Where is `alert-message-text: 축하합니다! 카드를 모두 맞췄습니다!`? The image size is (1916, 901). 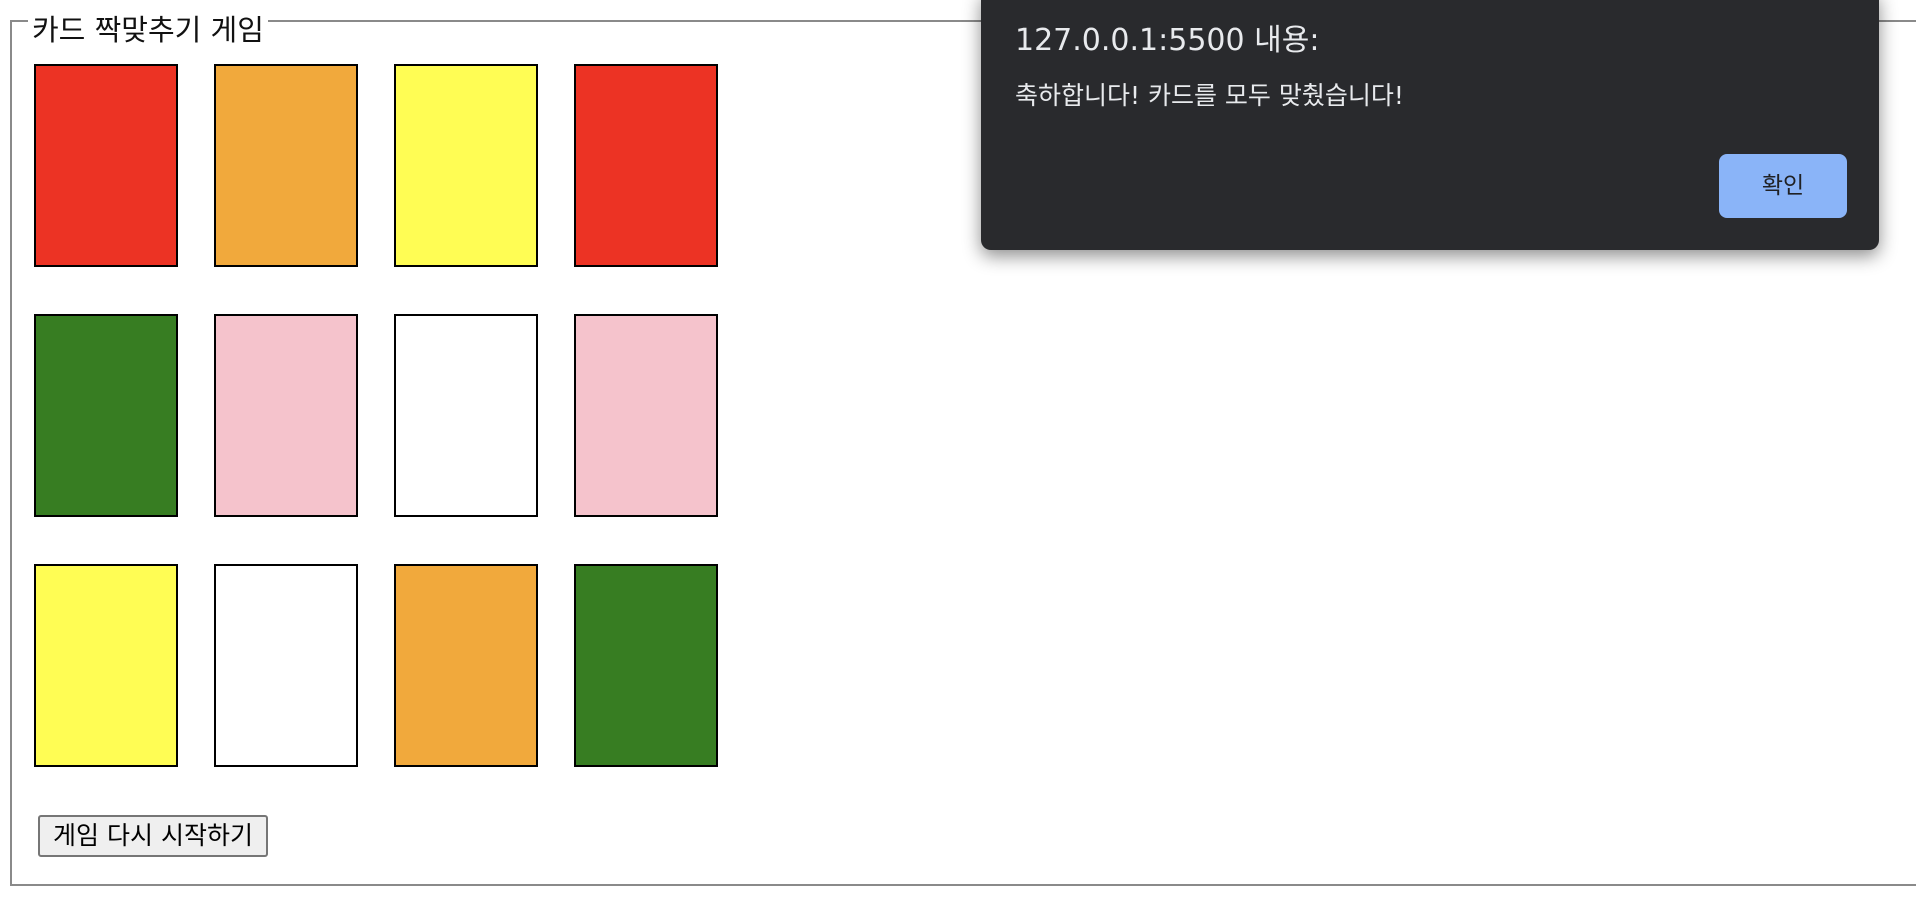 alert-message-text: 축하합니다! 카드를 모두 맞췄습니다! is located at coordinates (1209, 95).